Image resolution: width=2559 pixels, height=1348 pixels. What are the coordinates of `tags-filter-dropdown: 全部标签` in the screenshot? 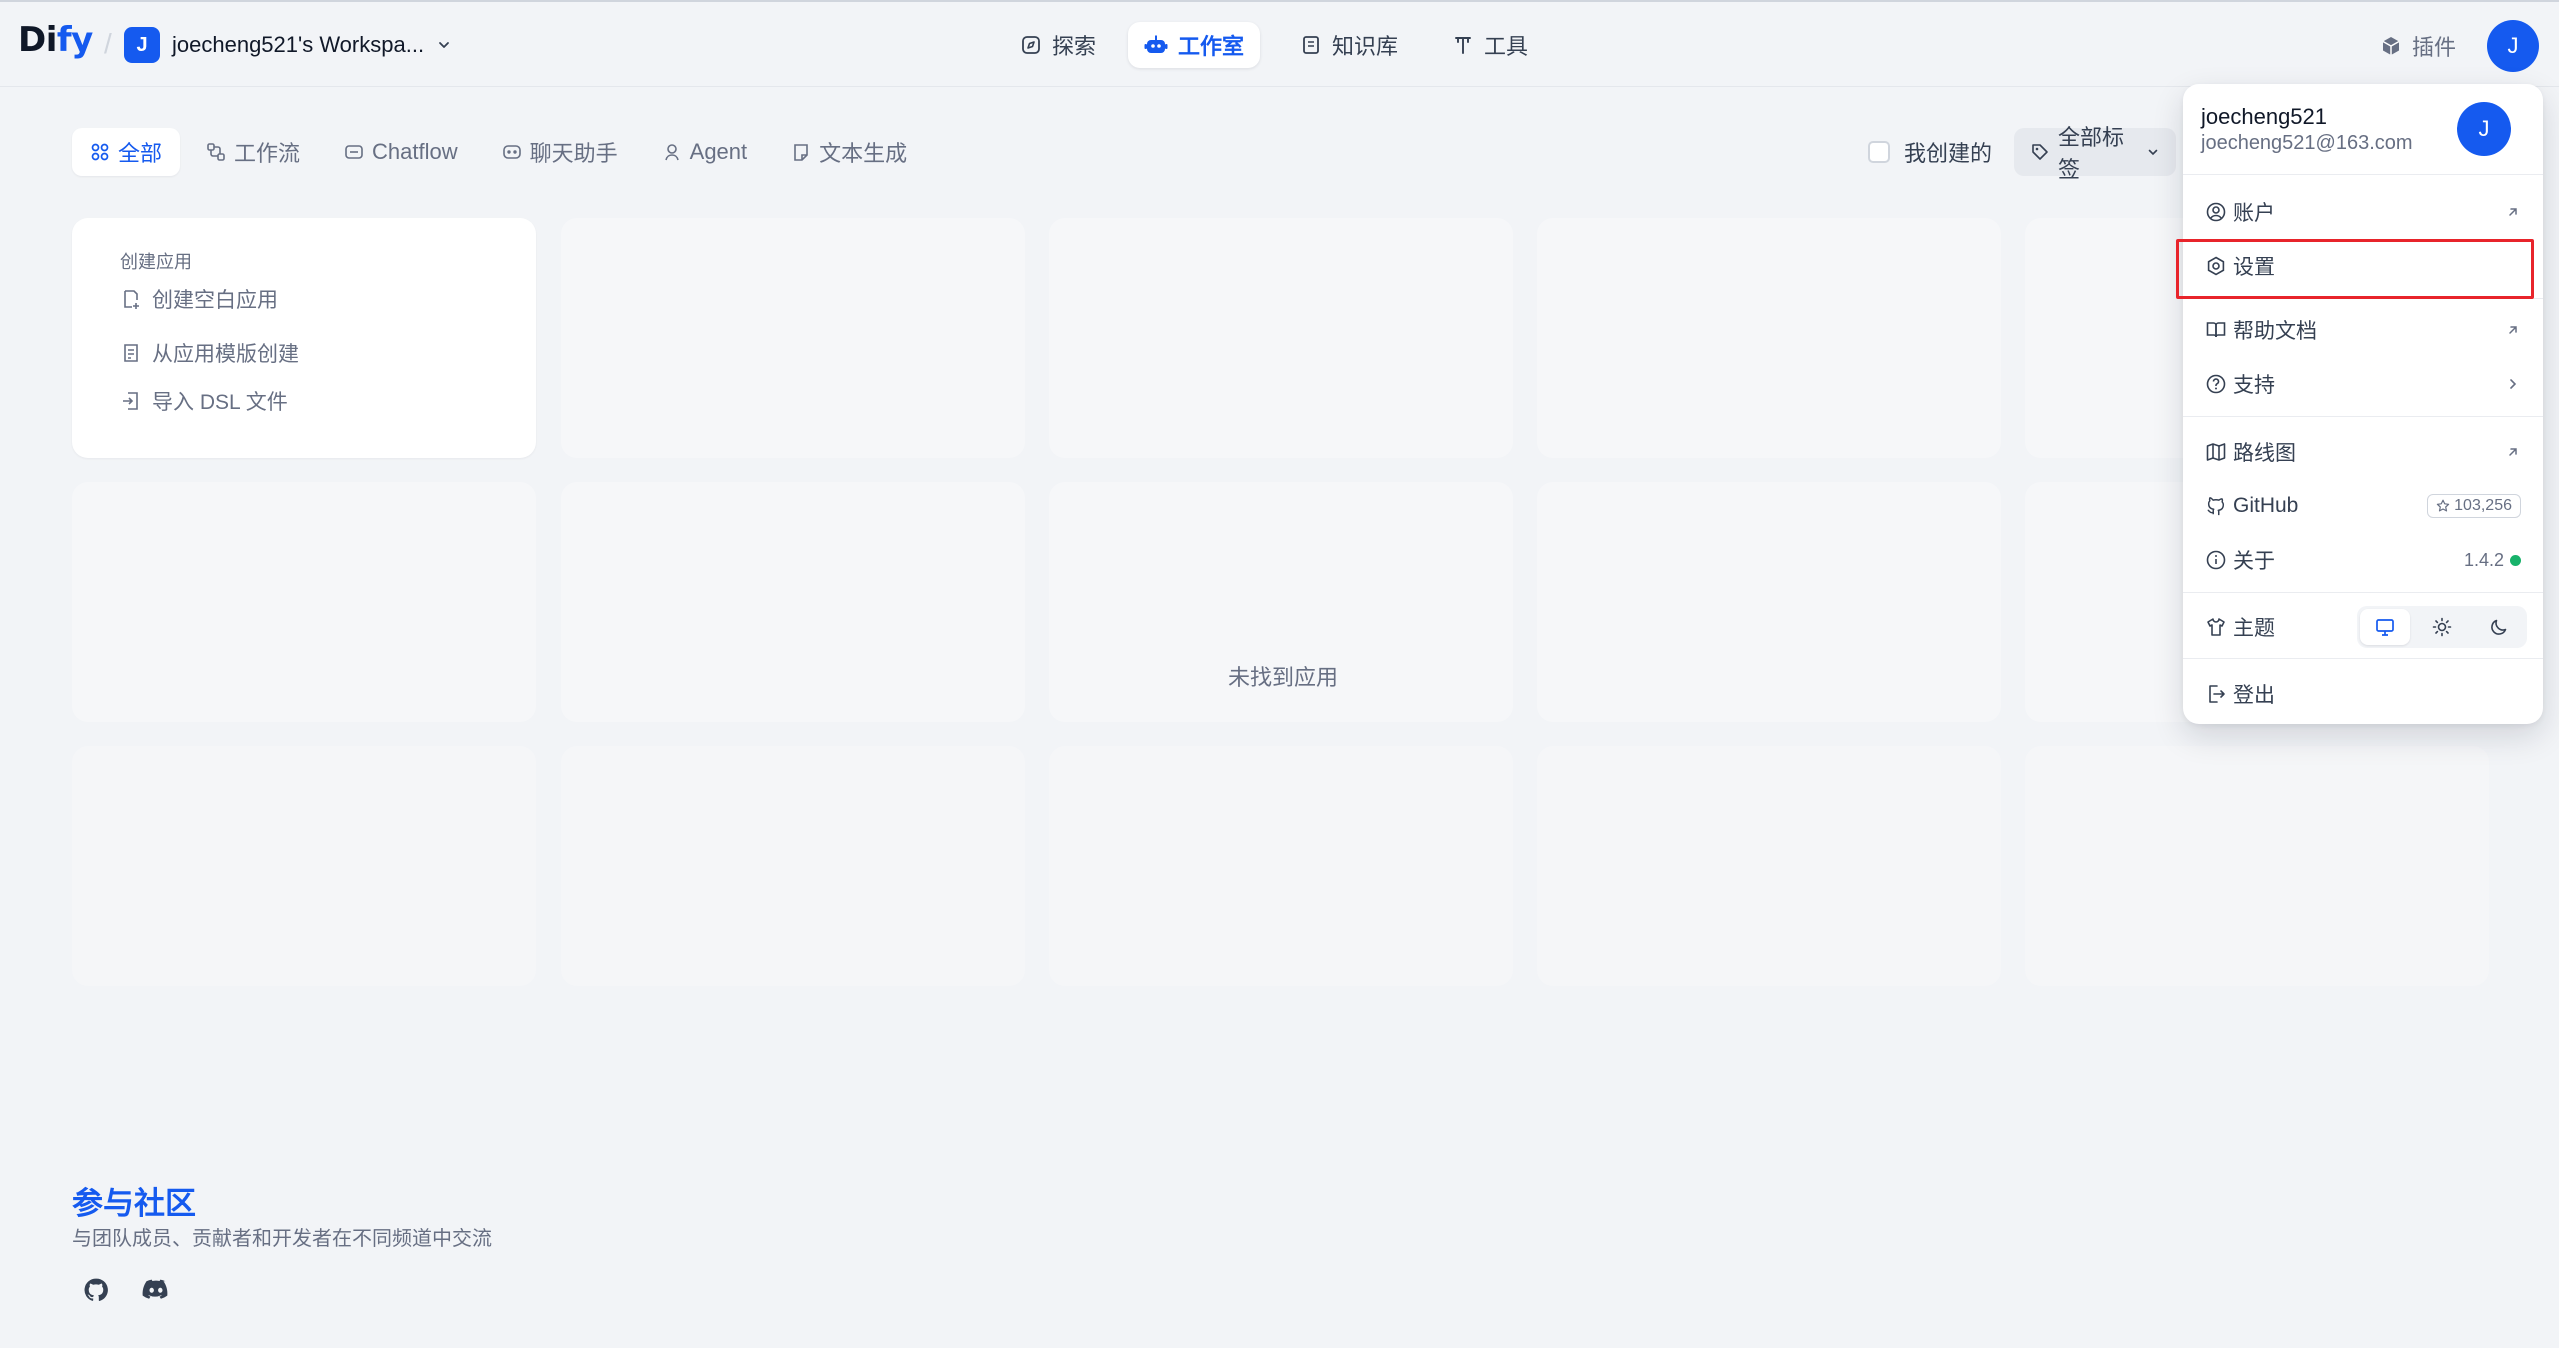 It's located at (2095, 153).